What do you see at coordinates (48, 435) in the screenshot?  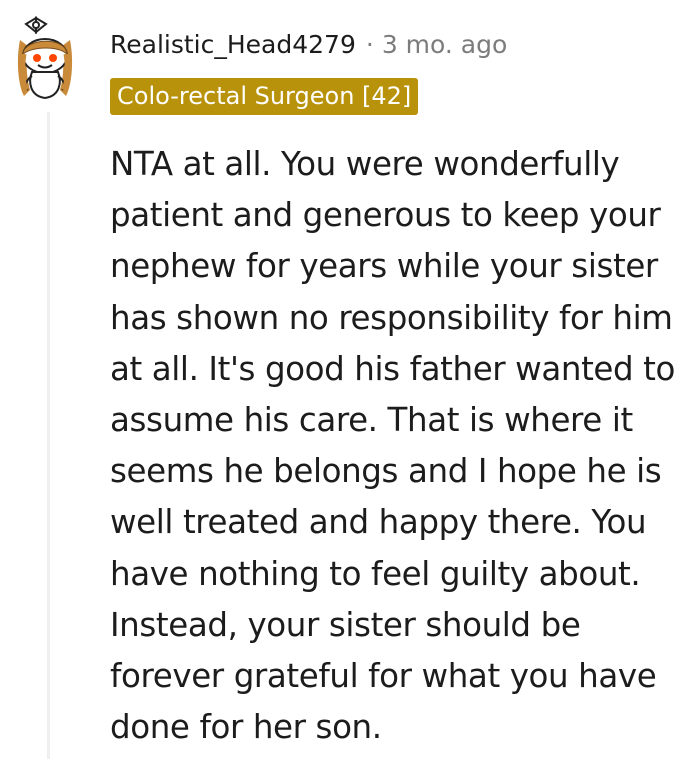 I see `thread-line` at bounding box center [48, 435].